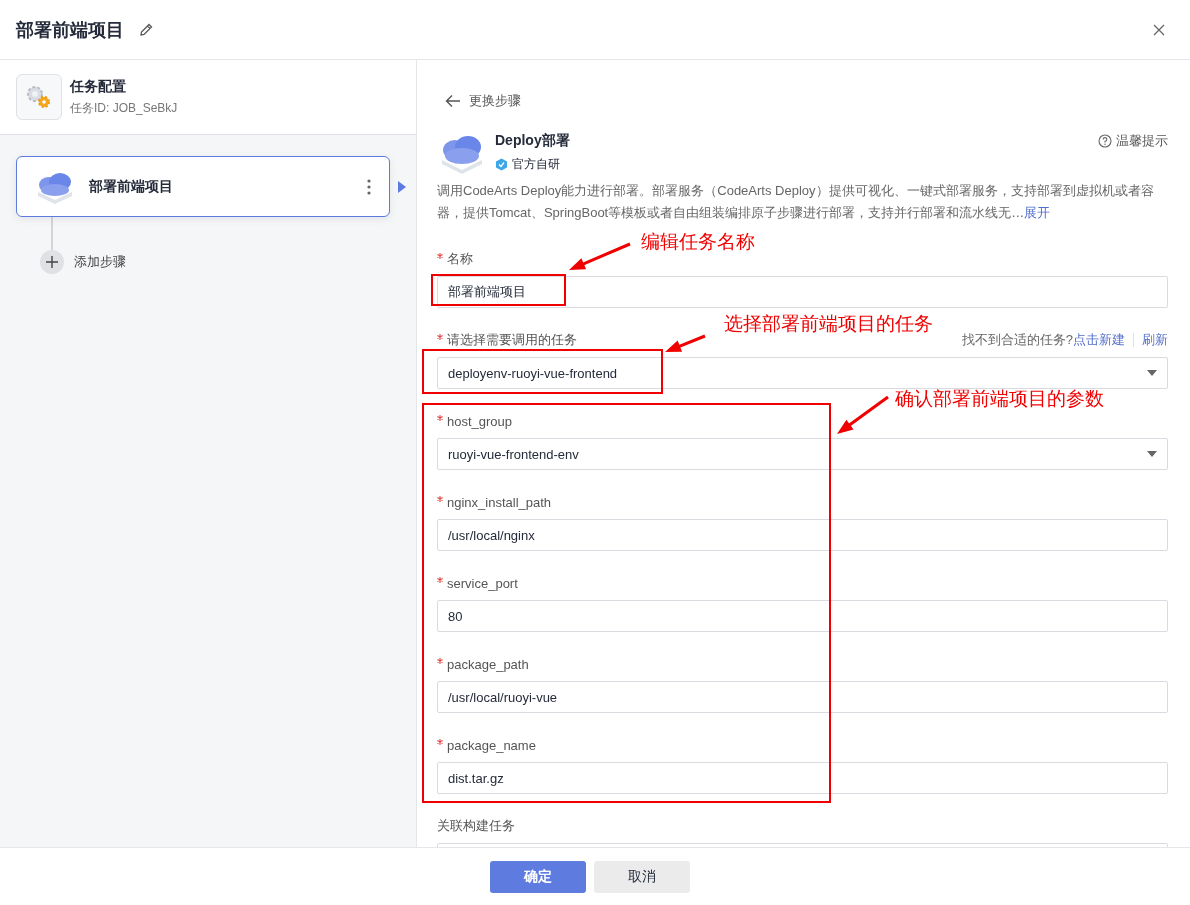 The width and height of the screenshot is (1190, 905). I want to click on back-arrow-icon, so click(453, 101).